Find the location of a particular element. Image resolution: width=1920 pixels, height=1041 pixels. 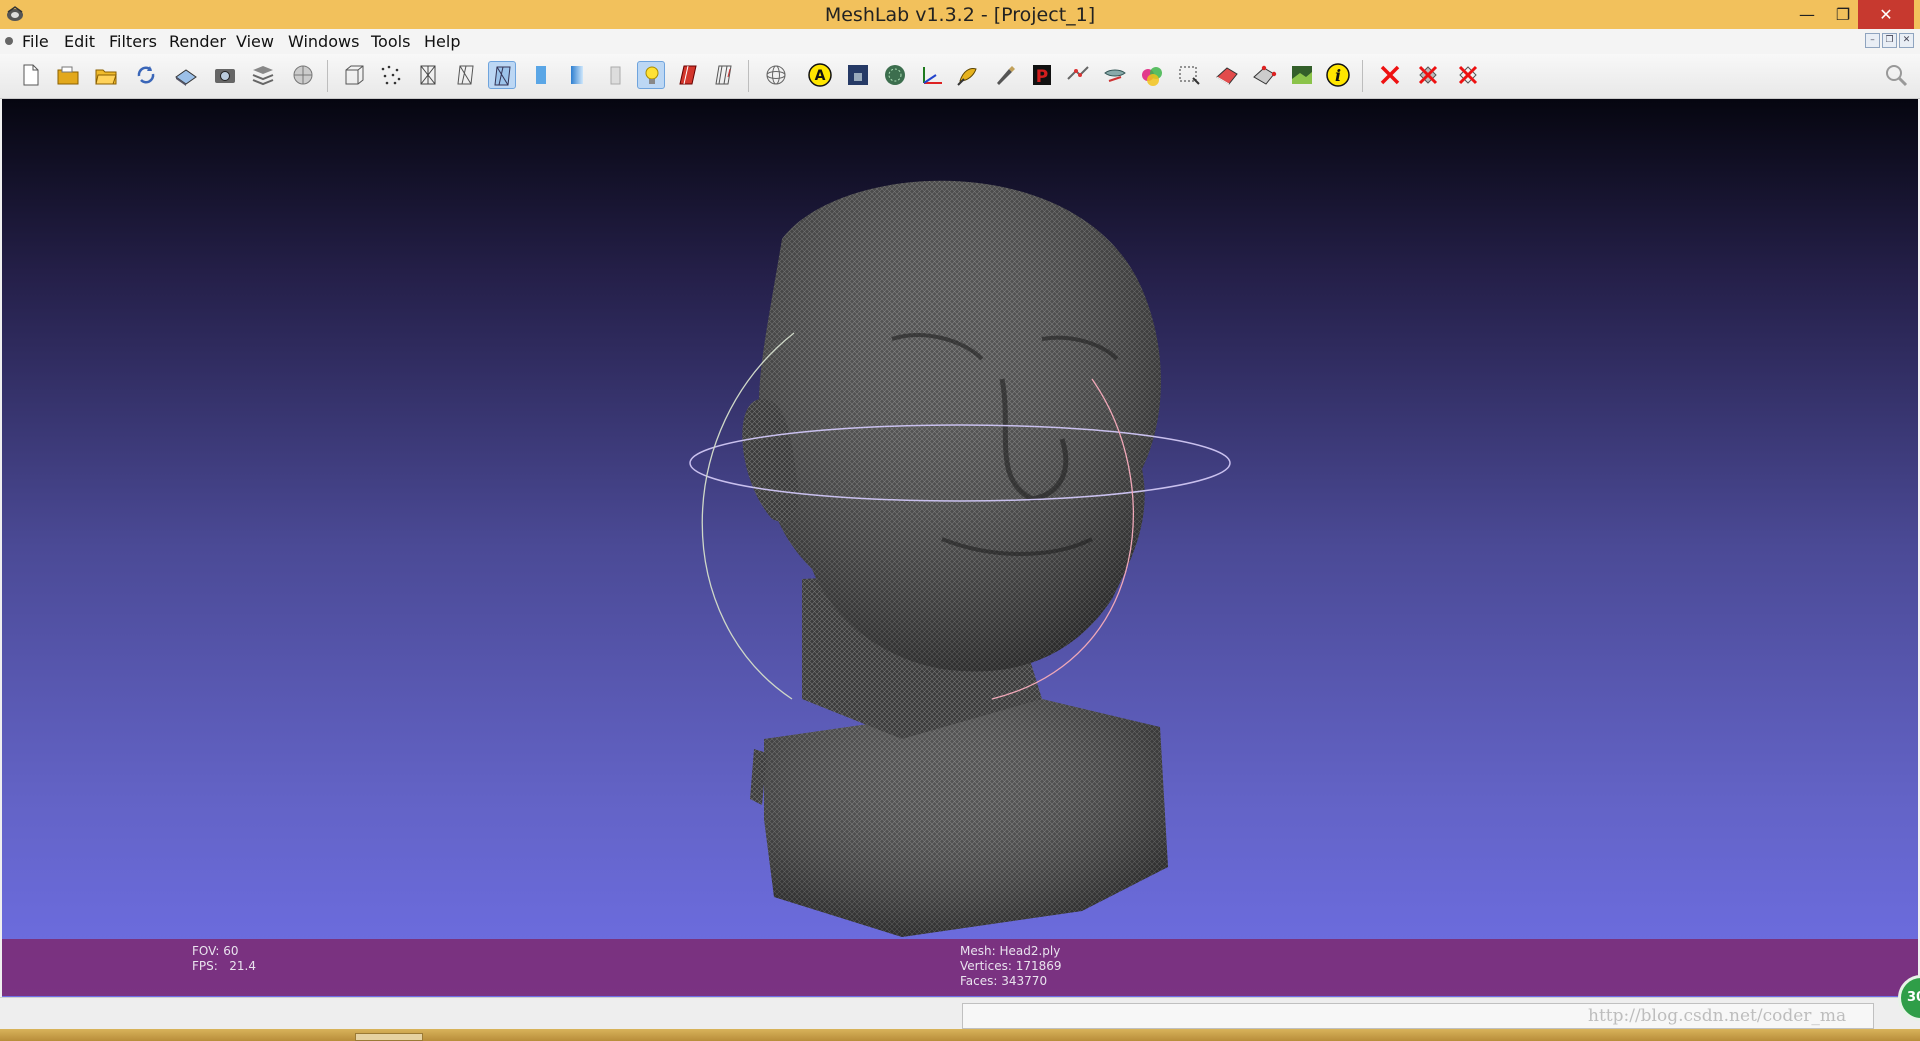

minimize-icon: — is located at coordinates (1807, 14).